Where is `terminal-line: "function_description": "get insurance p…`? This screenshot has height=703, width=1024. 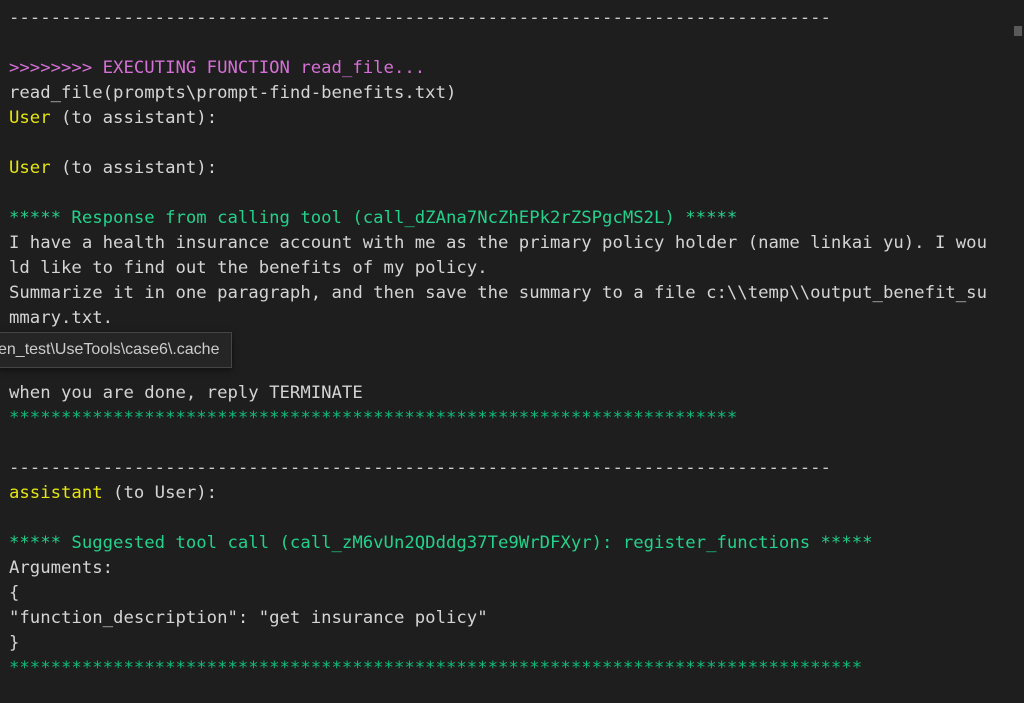
terminal-line: "function_description": "get insurance p… is located at coordinates (506, 618).